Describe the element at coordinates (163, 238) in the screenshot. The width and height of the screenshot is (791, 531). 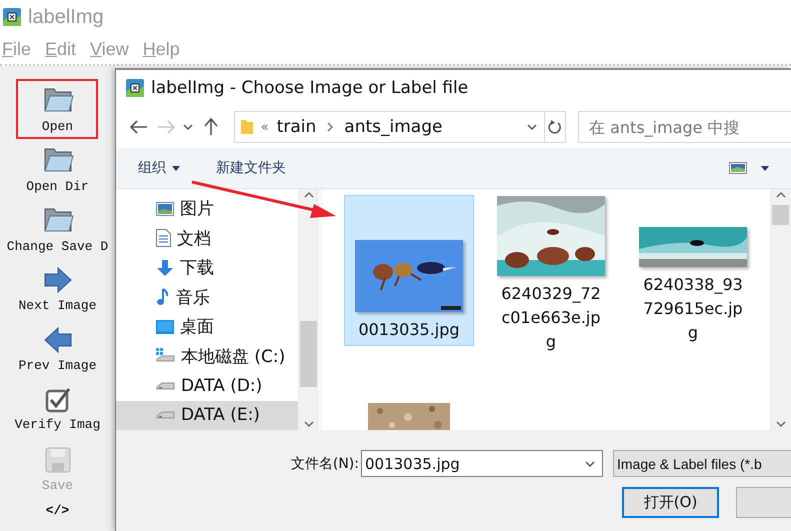
I see `document-icon` at that location.